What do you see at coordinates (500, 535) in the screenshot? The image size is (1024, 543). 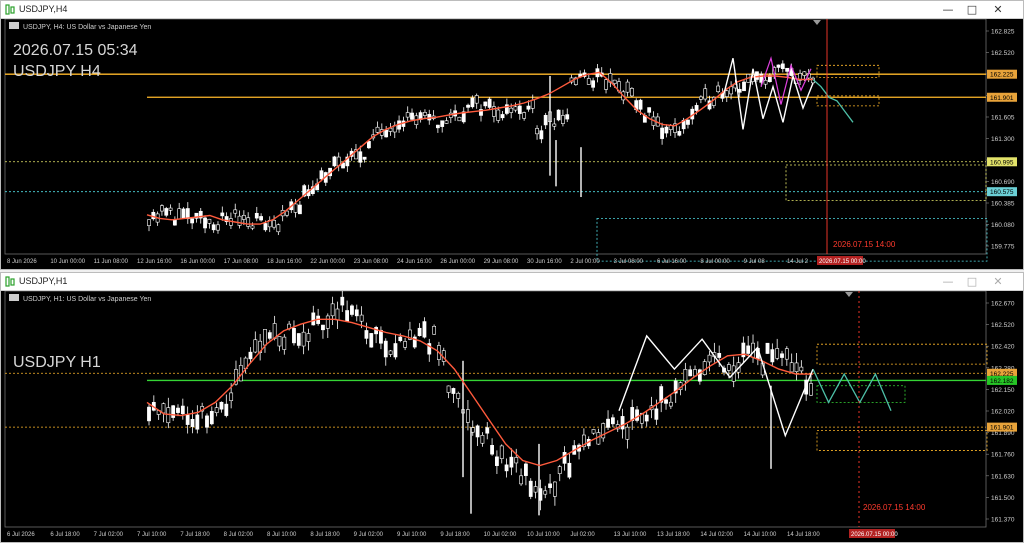 I see `x-tick-label: 10 Jul 02:00` at bounding box center [500, 535].